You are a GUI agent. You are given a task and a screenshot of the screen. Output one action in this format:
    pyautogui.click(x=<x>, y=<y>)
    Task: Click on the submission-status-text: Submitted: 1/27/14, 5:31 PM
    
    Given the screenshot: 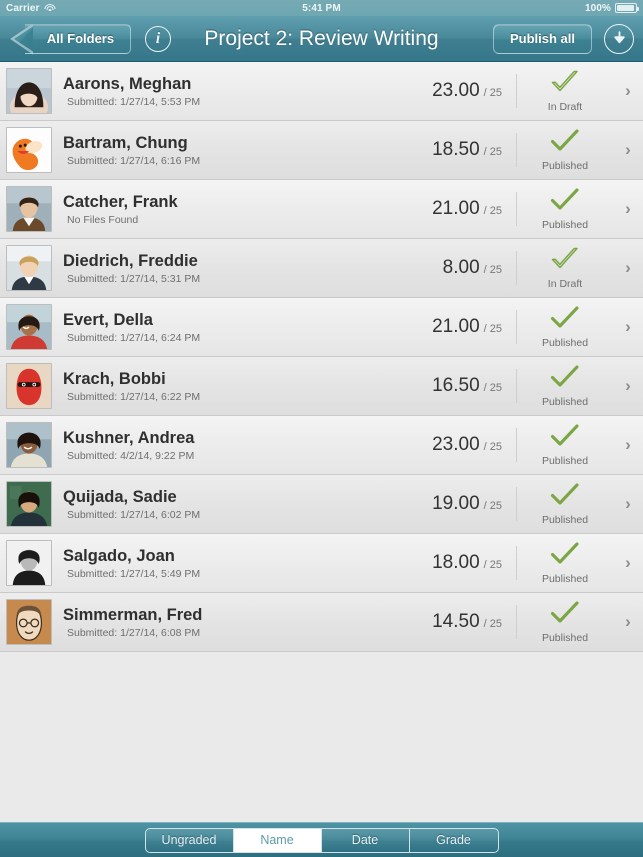 What is the action you would take?
    pyautogui.click(x=134, y=279)
    